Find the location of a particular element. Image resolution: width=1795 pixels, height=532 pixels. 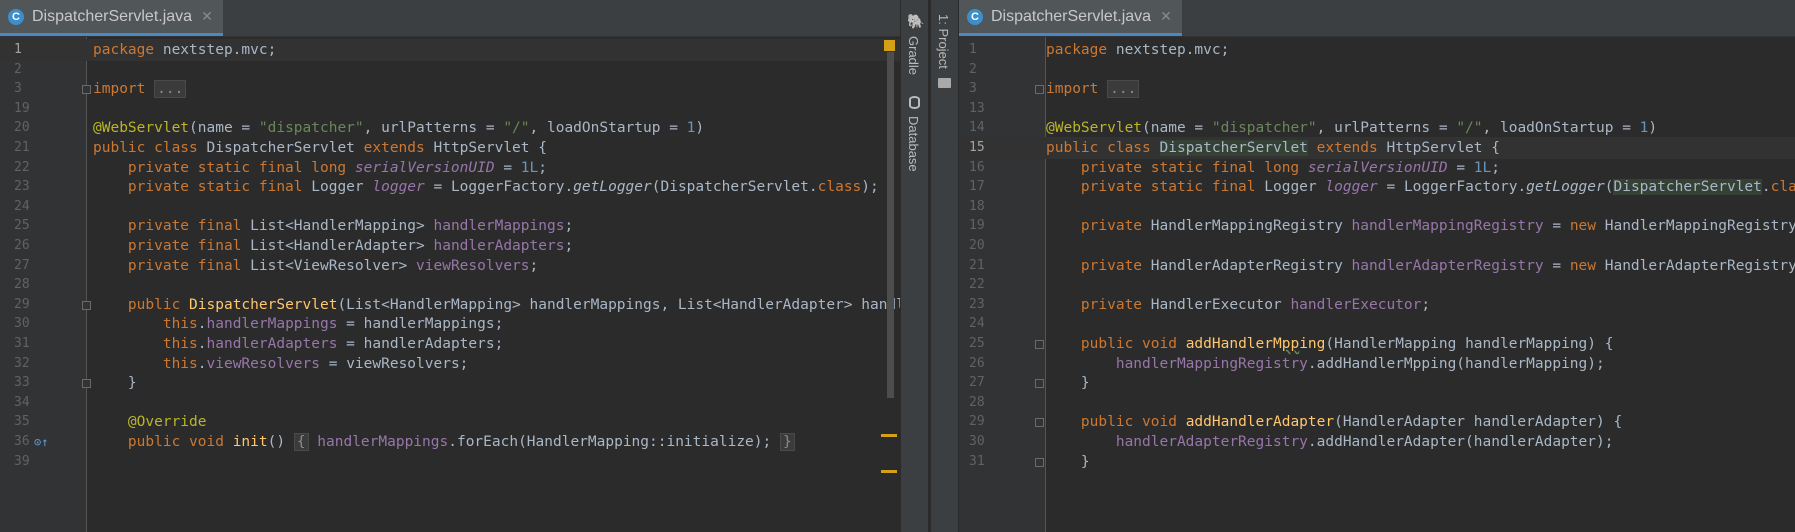

left-file-tab: C DispatcherServlet.java ✕ is located at coordinates (111, 18).